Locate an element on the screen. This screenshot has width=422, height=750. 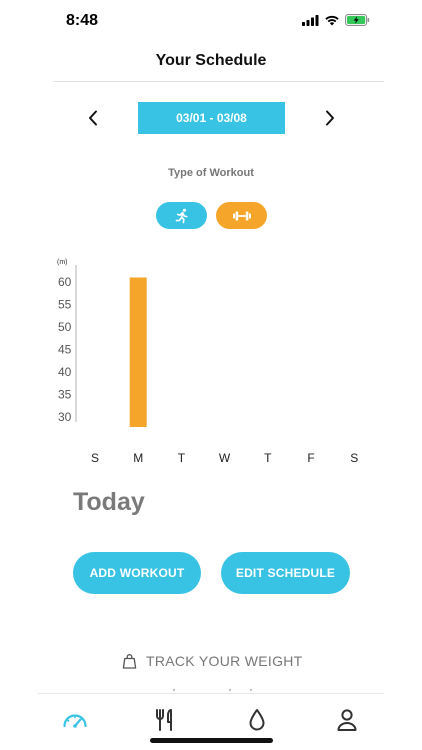
chevron-left-icon is located at coordinates (93, 118).